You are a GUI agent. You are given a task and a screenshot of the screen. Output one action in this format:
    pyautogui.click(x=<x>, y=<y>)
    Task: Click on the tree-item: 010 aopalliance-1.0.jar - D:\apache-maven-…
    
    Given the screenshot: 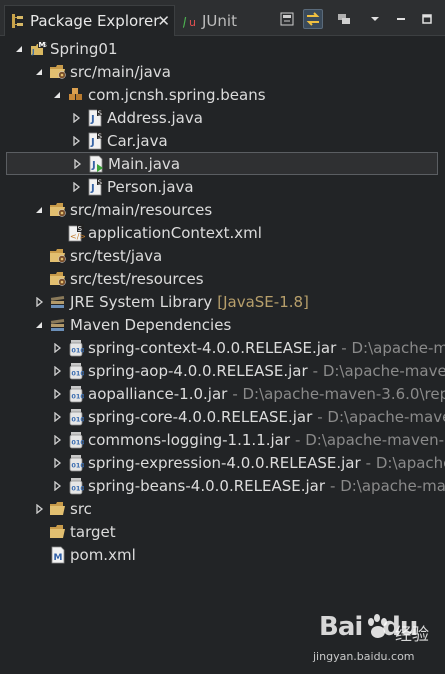 What is the action you would take?
    pyautogui.click(x=222, y=393)
    